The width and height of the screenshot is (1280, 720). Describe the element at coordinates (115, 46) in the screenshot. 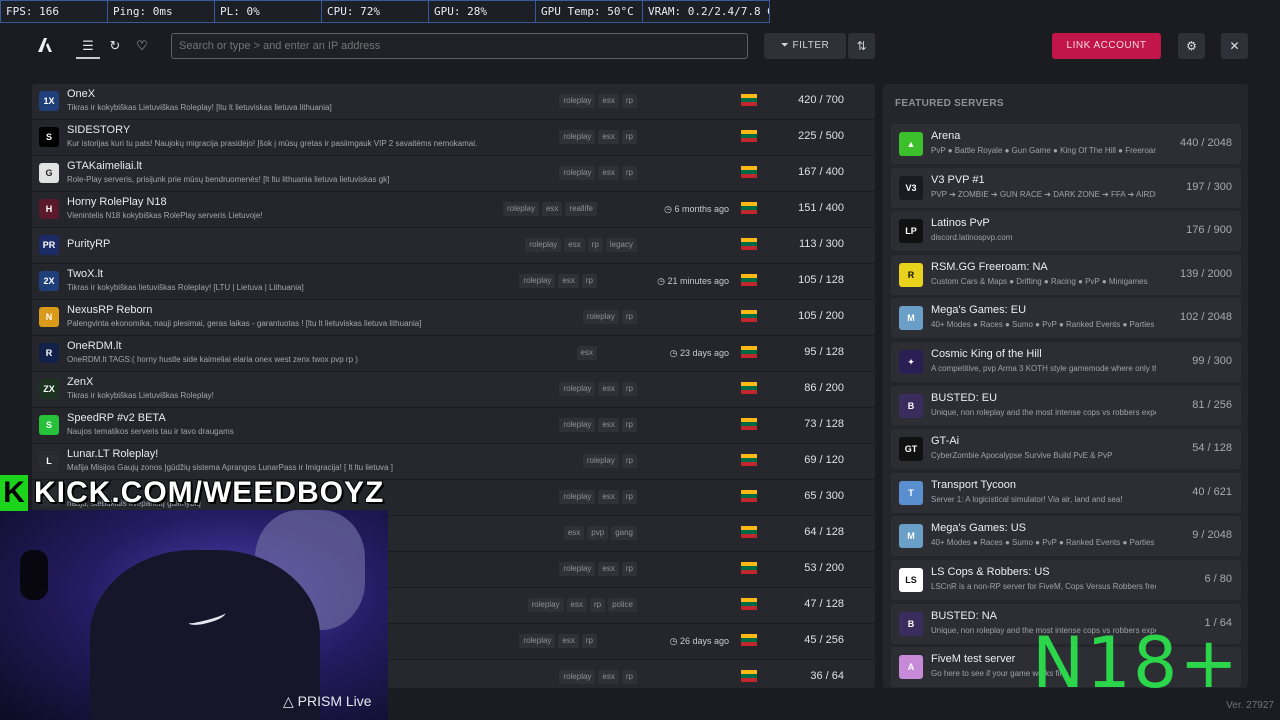

I see `history-icon: ↻` at that location.